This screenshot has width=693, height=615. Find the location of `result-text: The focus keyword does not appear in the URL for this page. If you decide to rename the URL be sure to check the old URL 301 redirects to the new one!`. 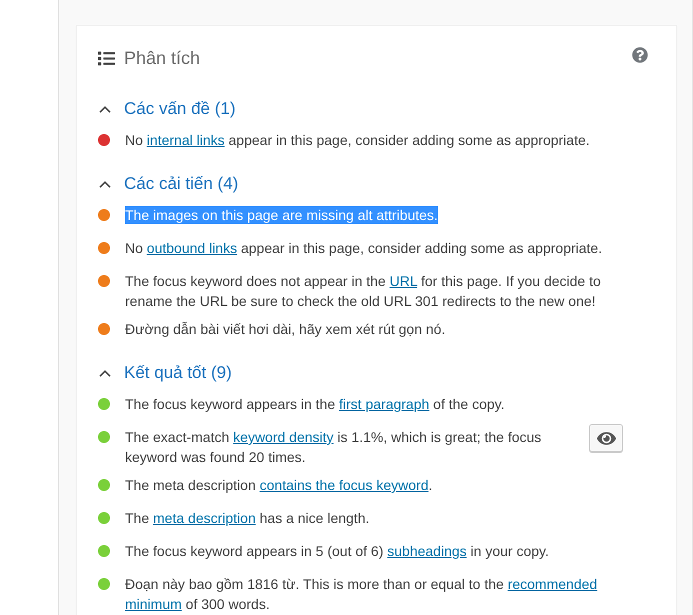

result-text: The focus keyword does not appear in the URL for this page. If you decide to rename the URL be sure to check the old URL 301 redirects to the new one! is located at coordinates (363, 291).